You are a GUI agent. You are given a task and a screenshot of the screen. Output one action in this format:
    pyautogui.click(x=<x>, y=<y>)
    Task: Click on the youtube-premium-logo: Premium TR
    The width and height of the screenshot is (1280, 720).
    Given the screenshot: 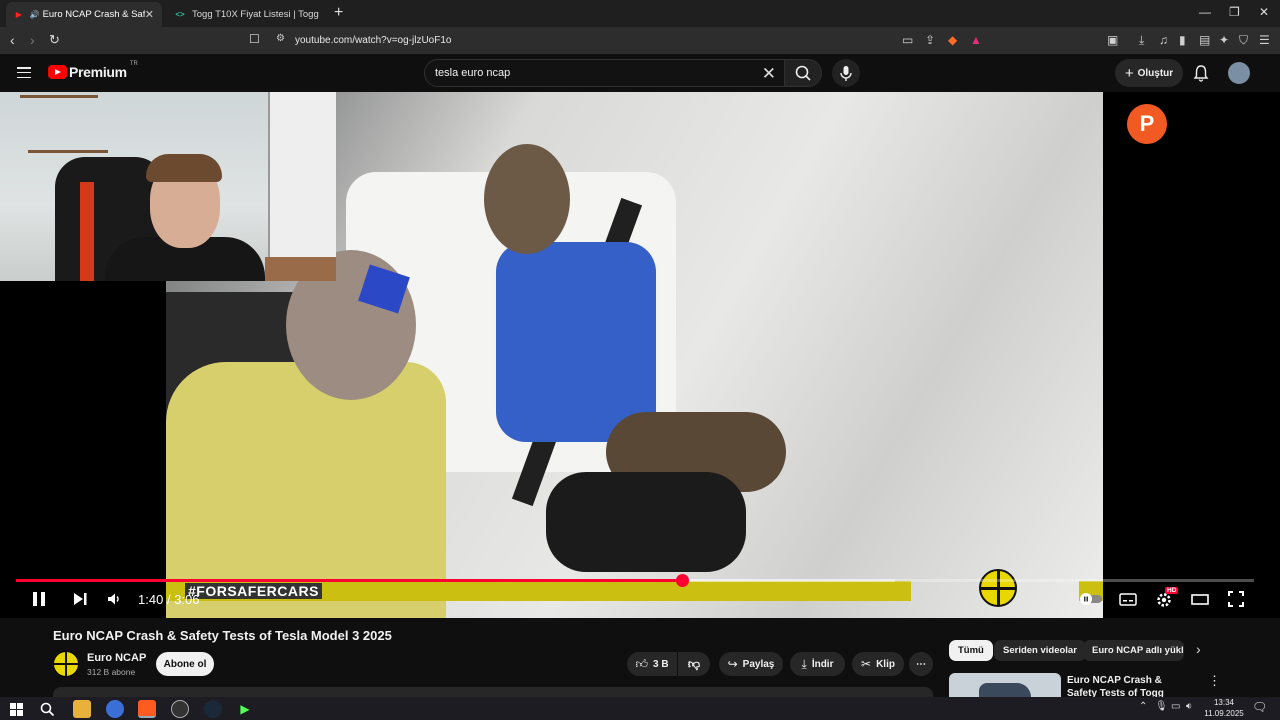 What is the action you would take?
    pyautogui.click(x=93, y=70)
    